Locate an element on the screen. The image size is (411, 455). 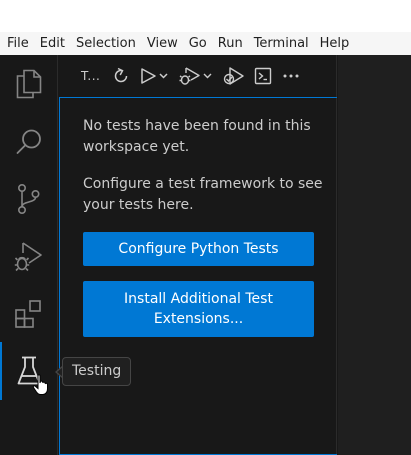
menu-edit: Edit is located at coordinates (52, 43).